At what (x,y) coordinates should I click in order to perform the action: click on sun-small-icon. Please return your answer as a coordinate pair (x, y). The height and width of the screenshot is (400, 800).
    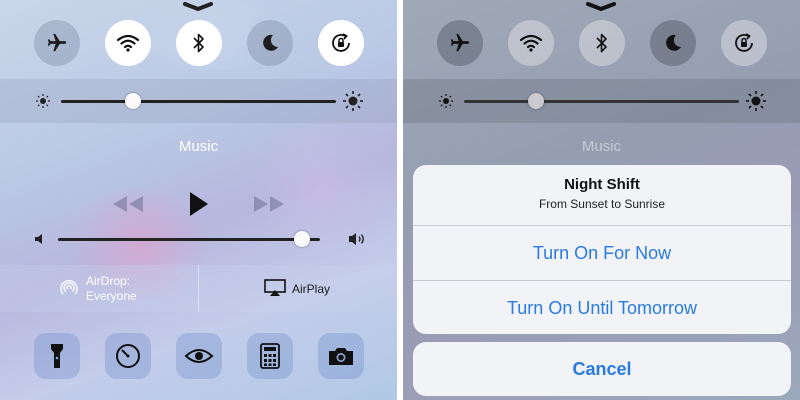
    Looking at the image, I should click on (43, 101).